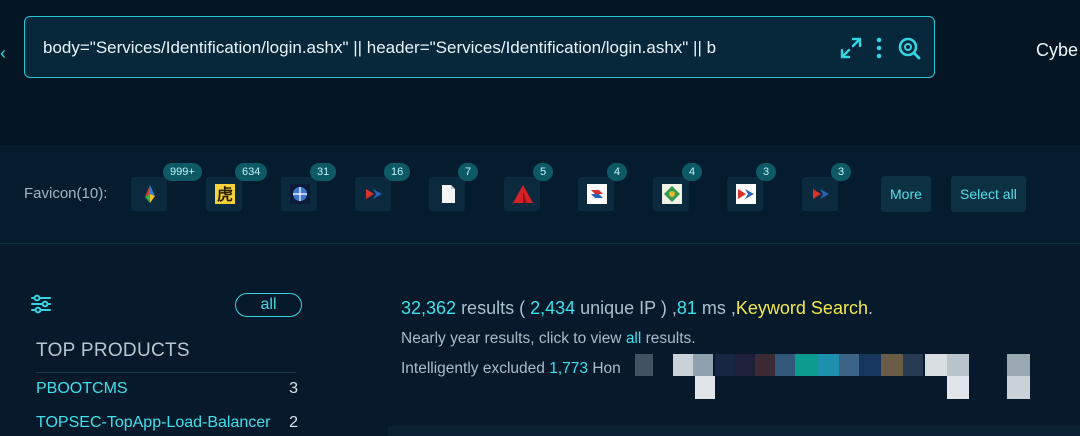 This screenshot has height=436, width=1080. What do you see at coordinates (448, 194) in the screenshot?
I see `blank-document-icon` at bounding box center [448, 194].